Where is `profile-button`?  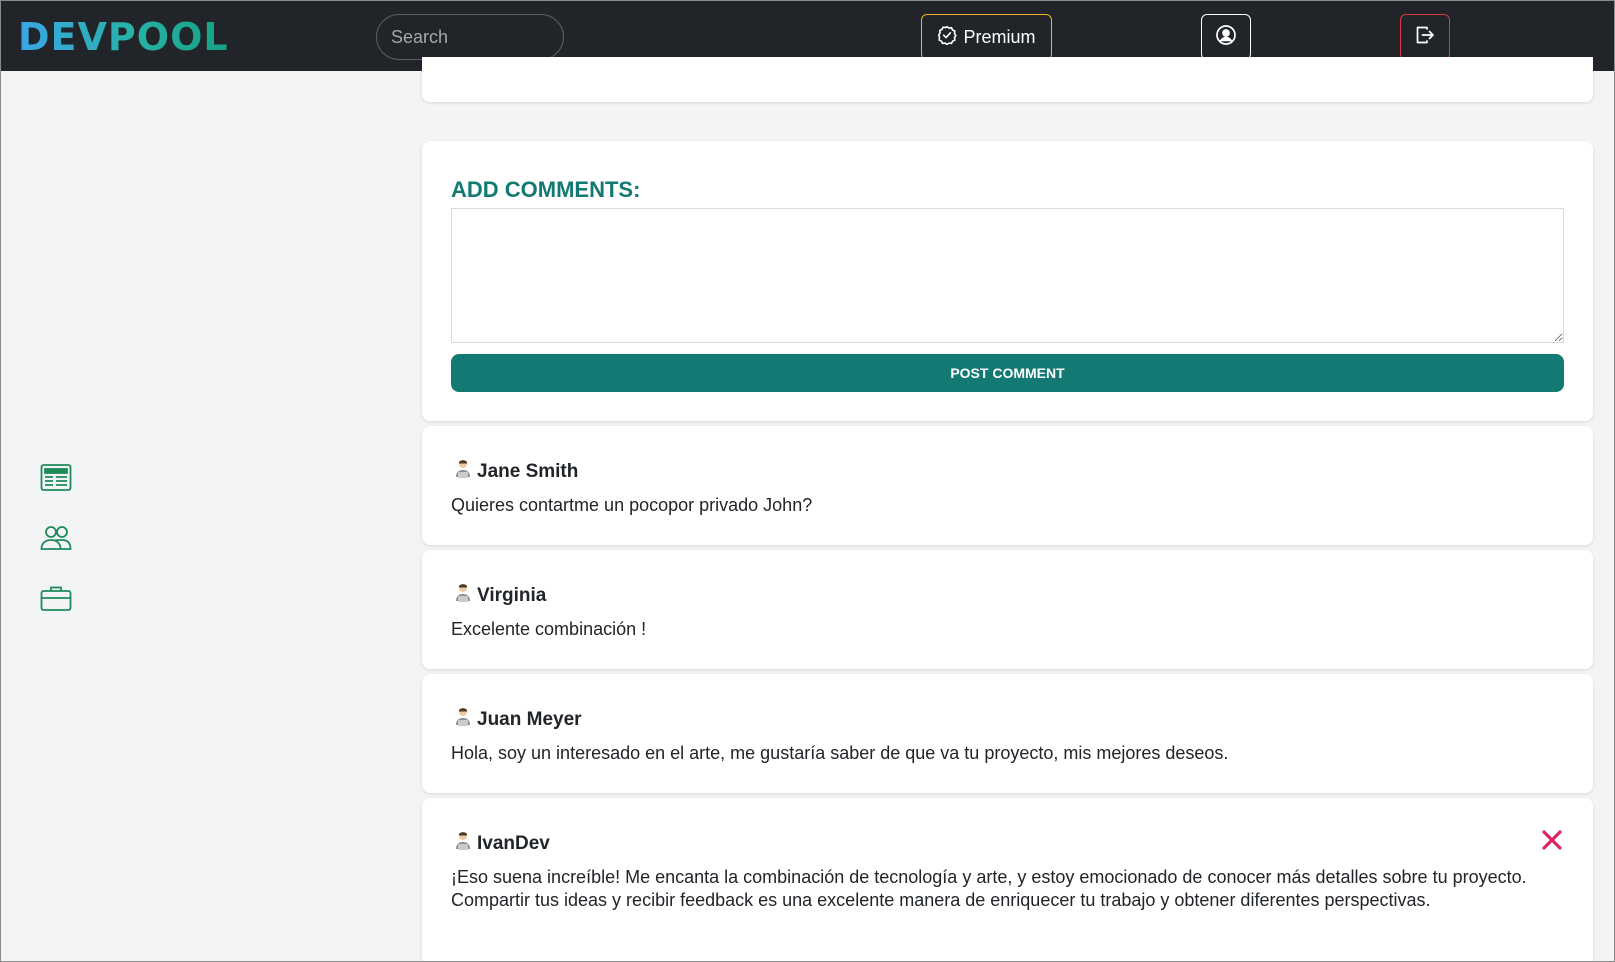 profile-button is located at coordinates (1226, 37).